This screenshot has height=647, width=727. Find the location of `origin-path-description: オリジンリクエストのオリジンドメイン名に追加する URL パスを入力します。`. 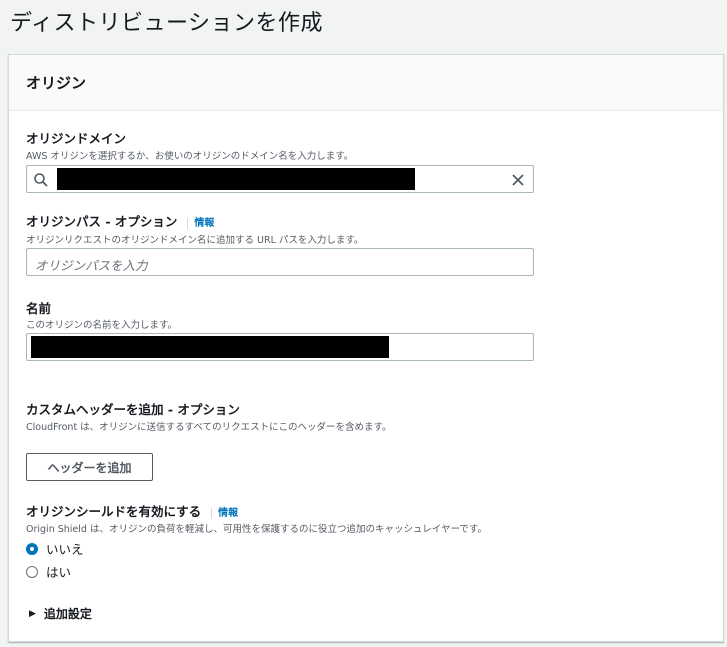

origin-path-description: オリジンリクエストのオリジンドメイン名に追加する URL パスを入力します。 is located at coordinates (195, 240).